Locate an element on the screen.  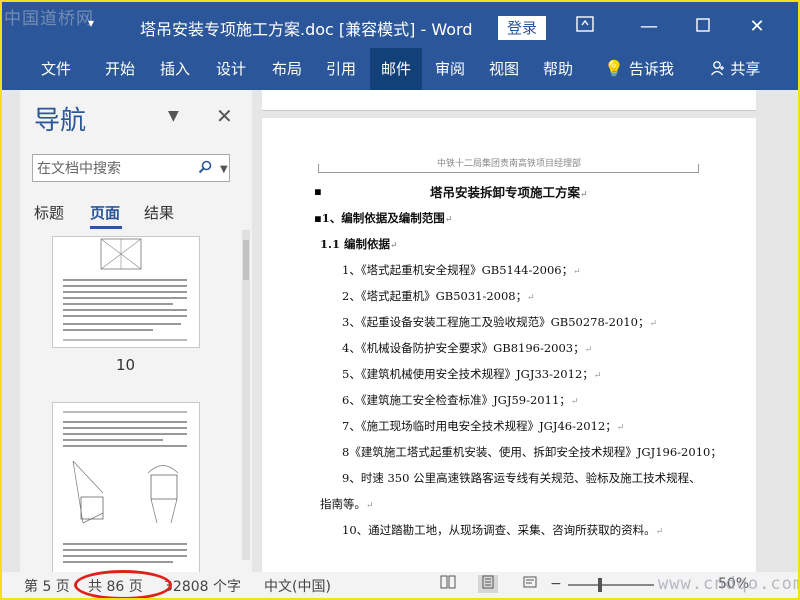
page-indicator: 第 5 页 is located at coordinates (47, 586).